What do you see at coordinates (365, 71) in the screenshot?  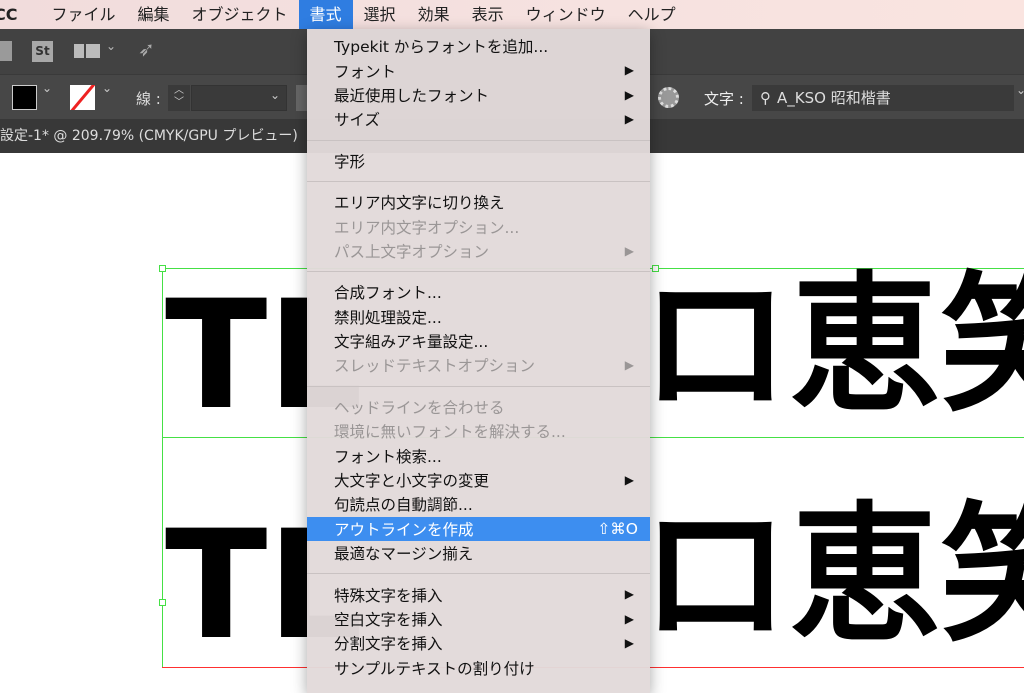 I see `menu-item-label: フォント` at bounding box center [365, 71].